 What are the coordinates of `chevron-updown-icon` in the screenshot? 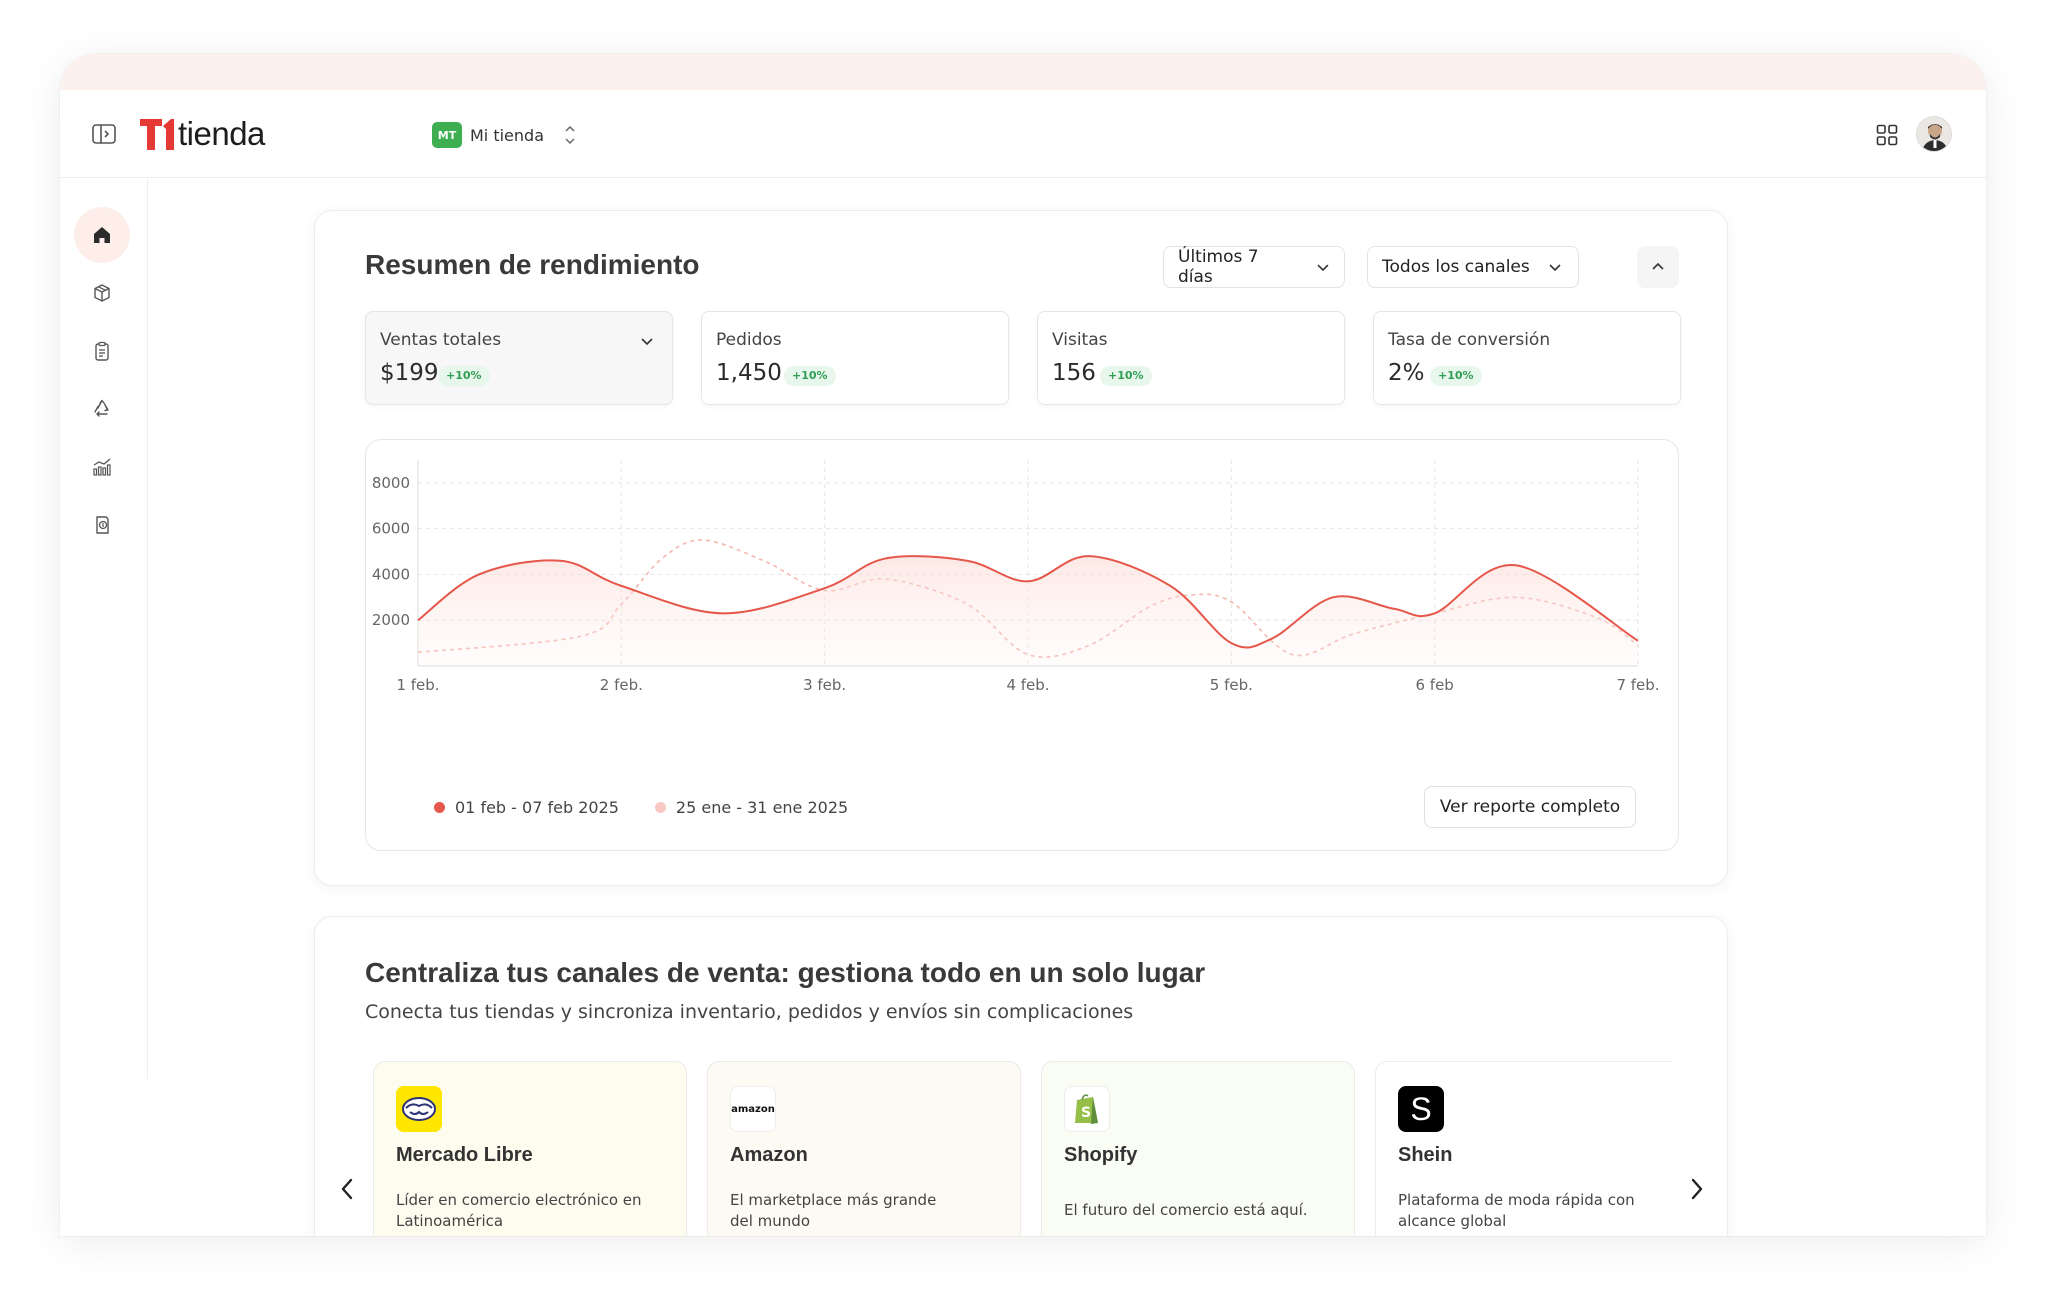 It's located at (570, 135).